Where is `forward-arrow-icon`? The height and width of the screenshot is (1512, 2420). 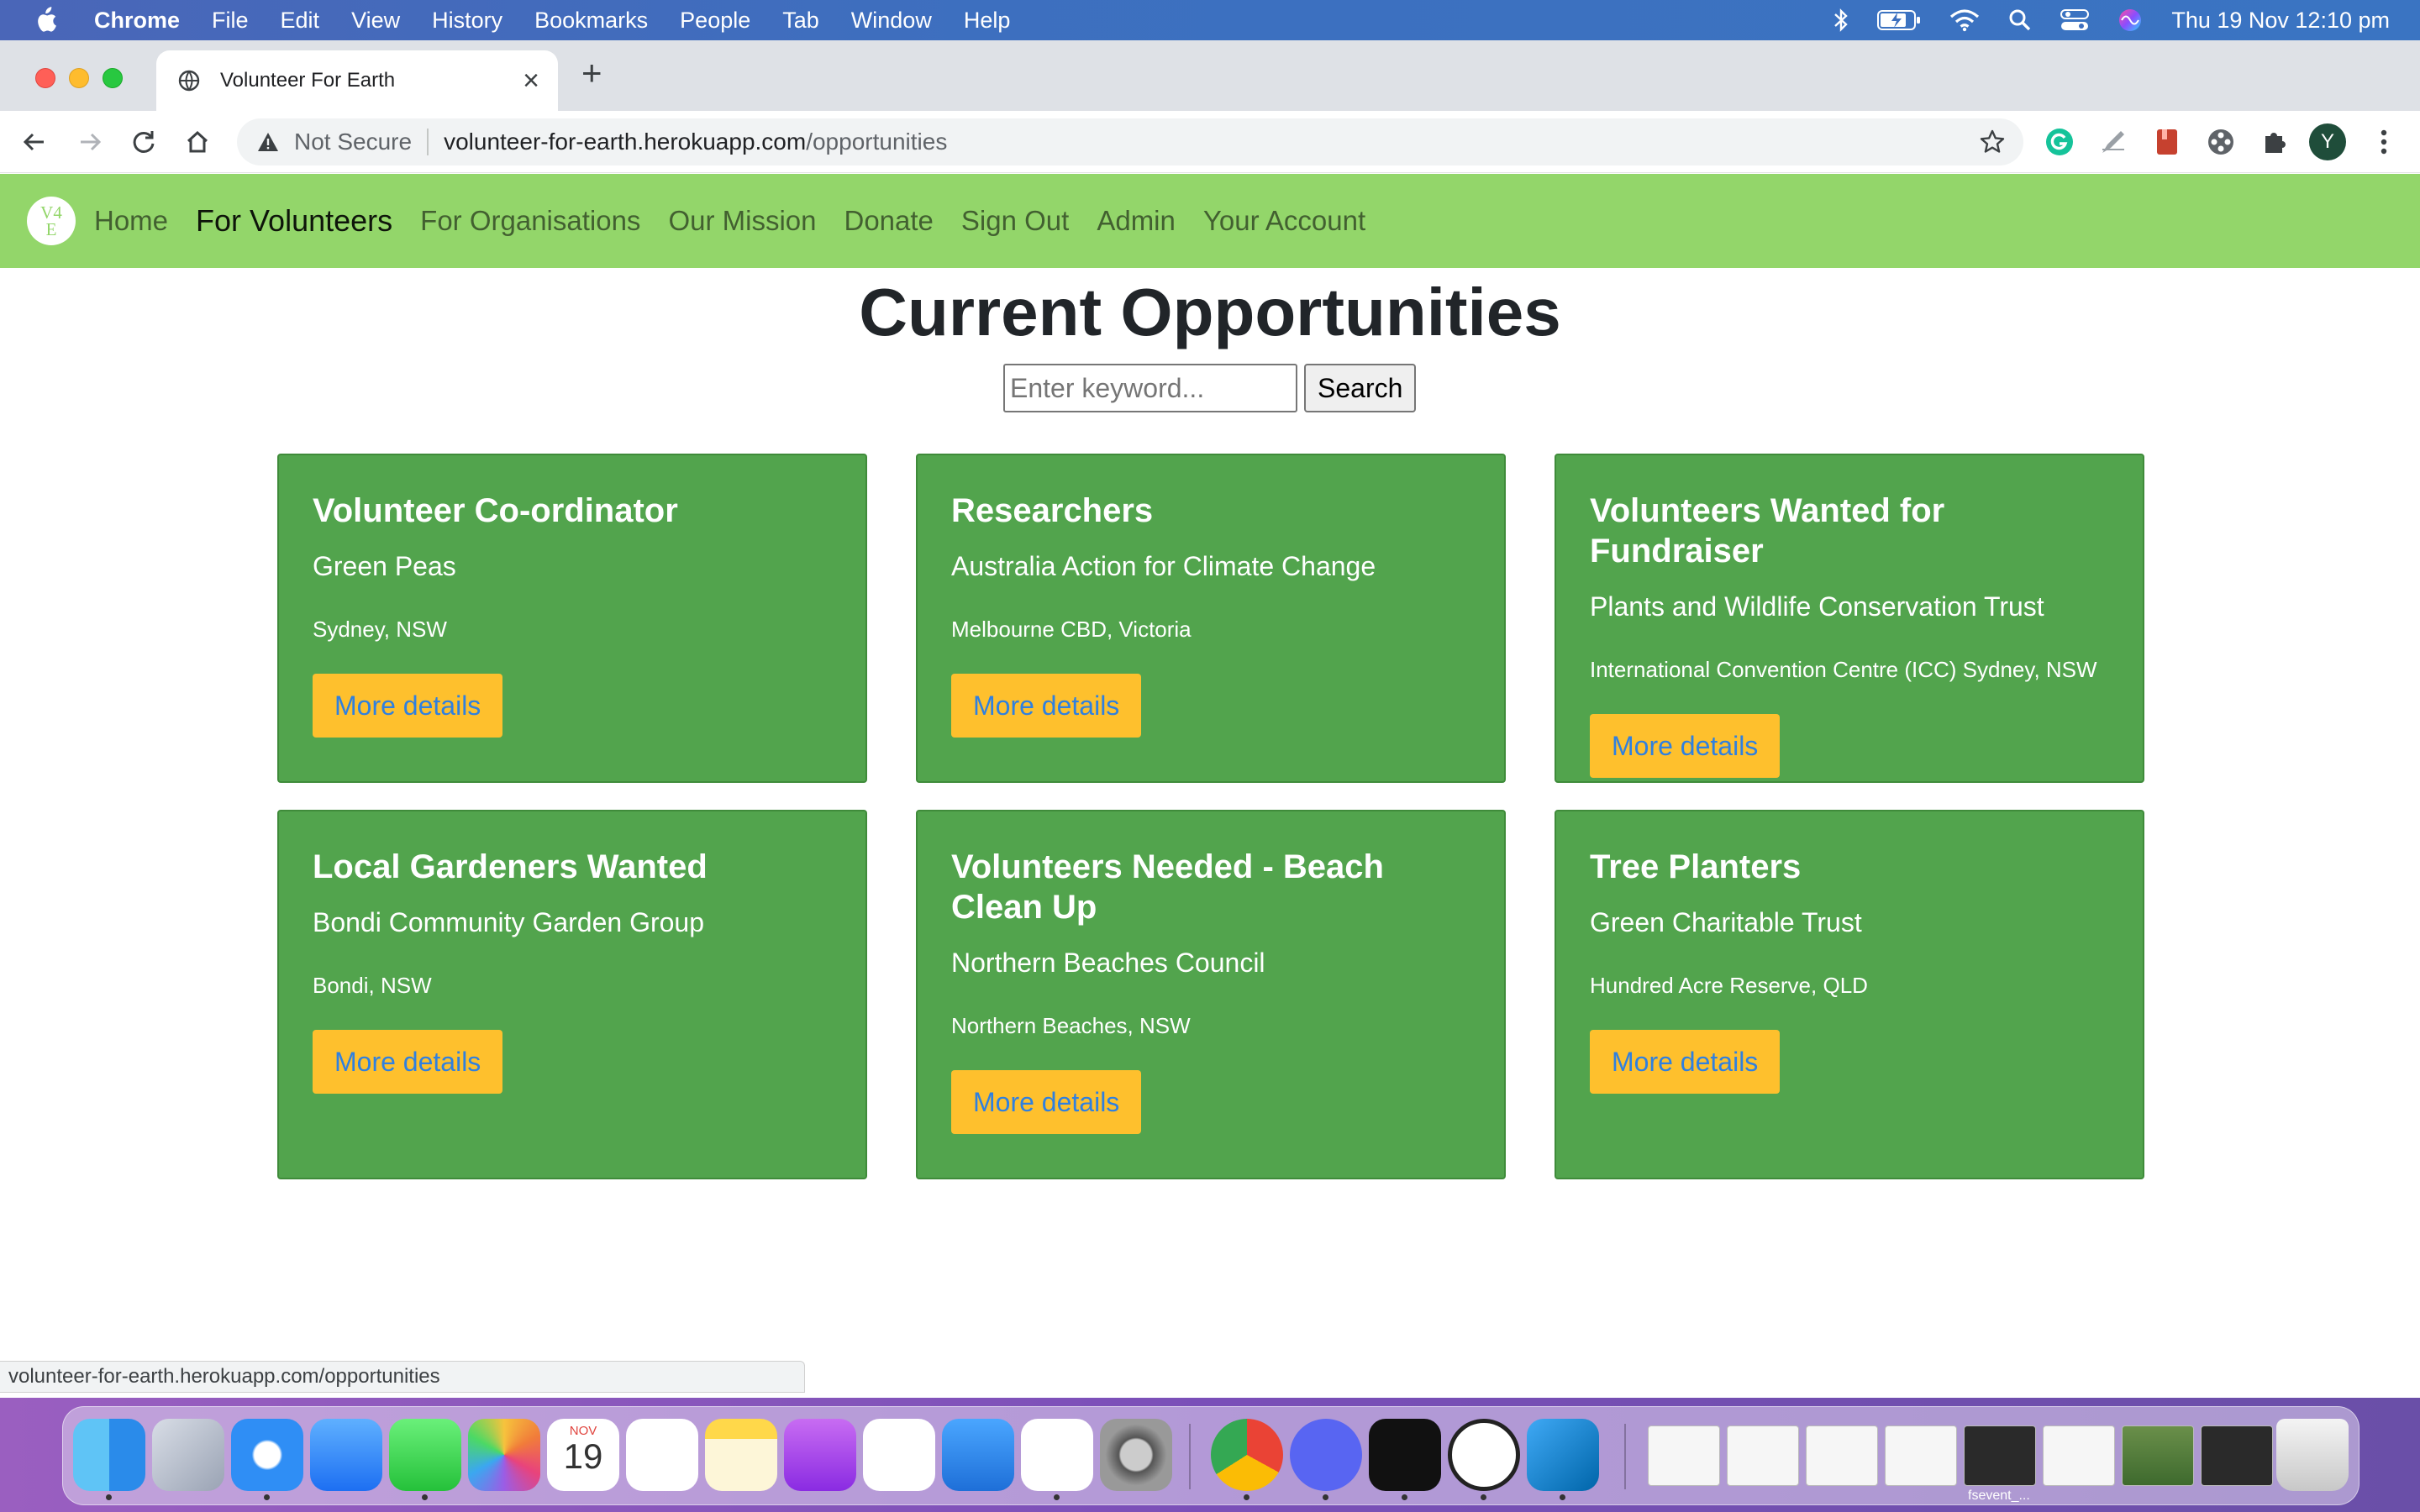
forward-arrow-icon is located at coordinates (90, 142).